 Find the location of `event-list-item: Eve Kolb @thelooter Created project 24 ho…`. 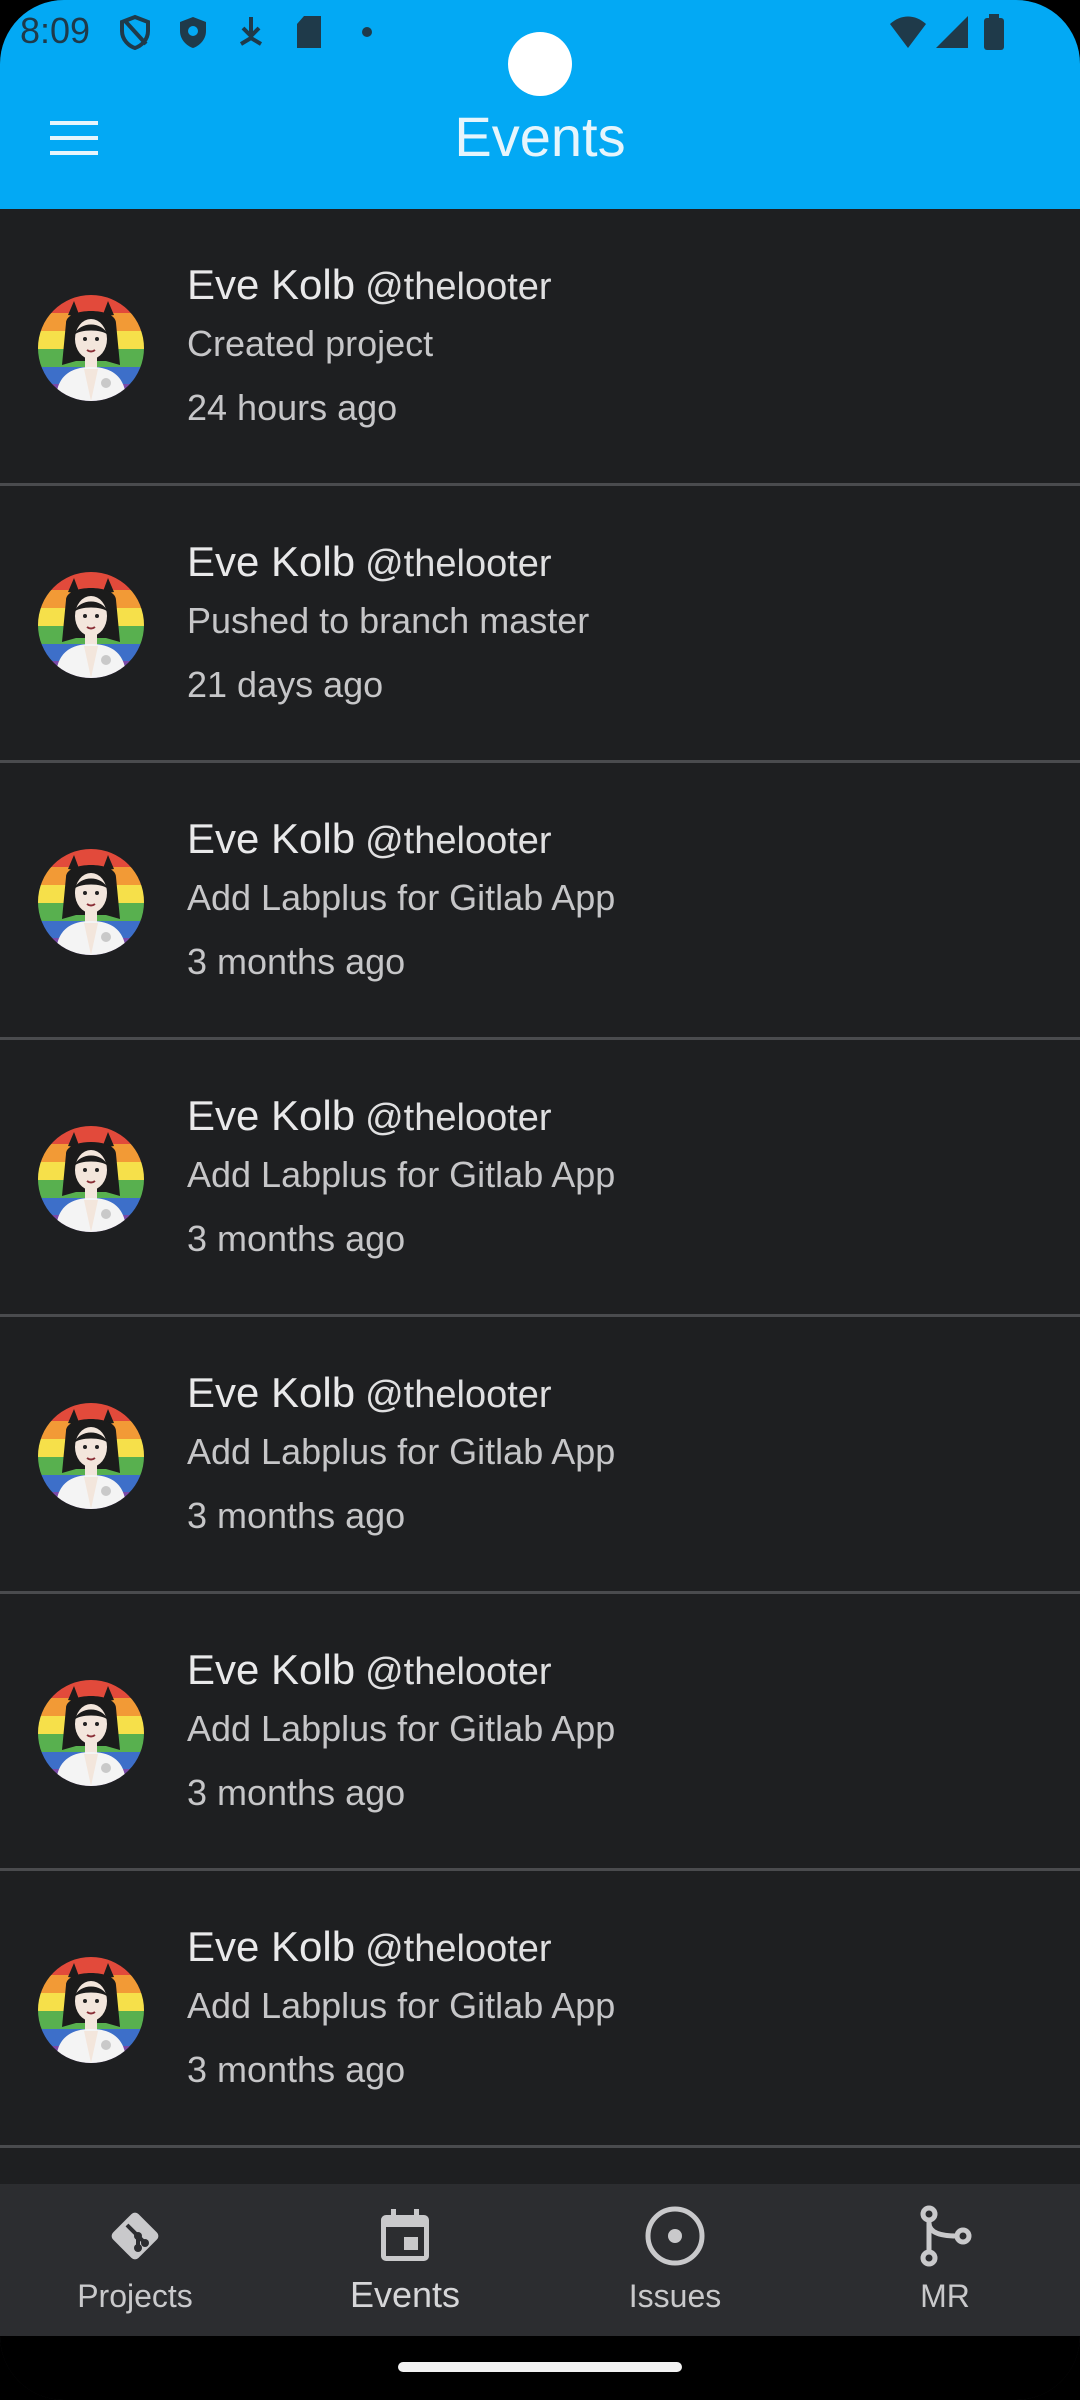

event-list-item: Eve Kolb @thelooter Created project 24 ho… is located at coordinates (540, 347).